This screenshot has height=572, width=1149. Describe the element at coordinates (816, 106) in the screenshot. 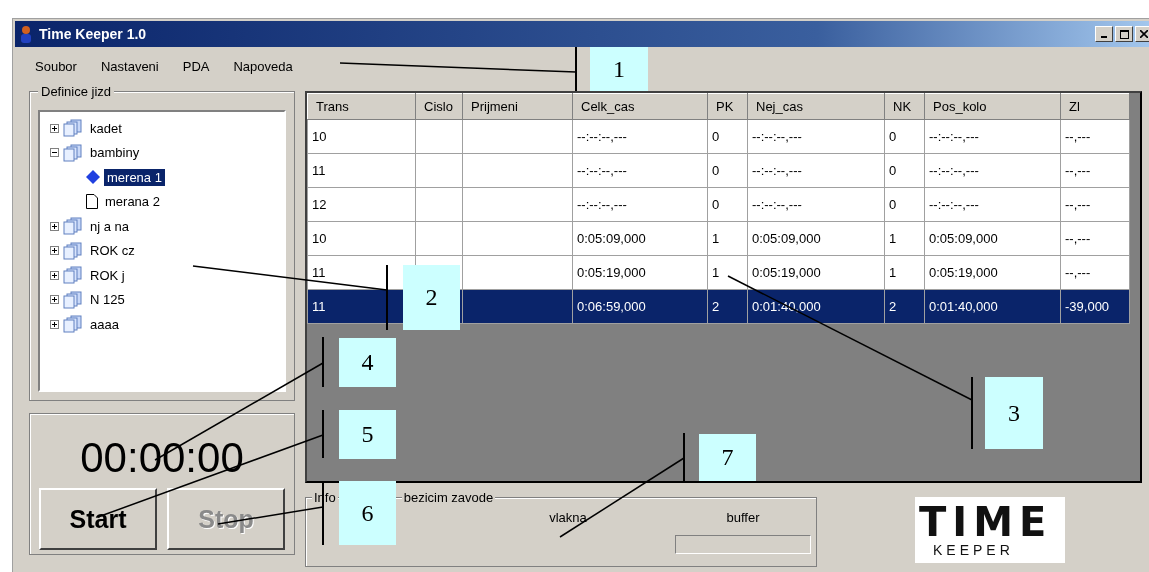

I see `column-header: Nej_cas` at that location.